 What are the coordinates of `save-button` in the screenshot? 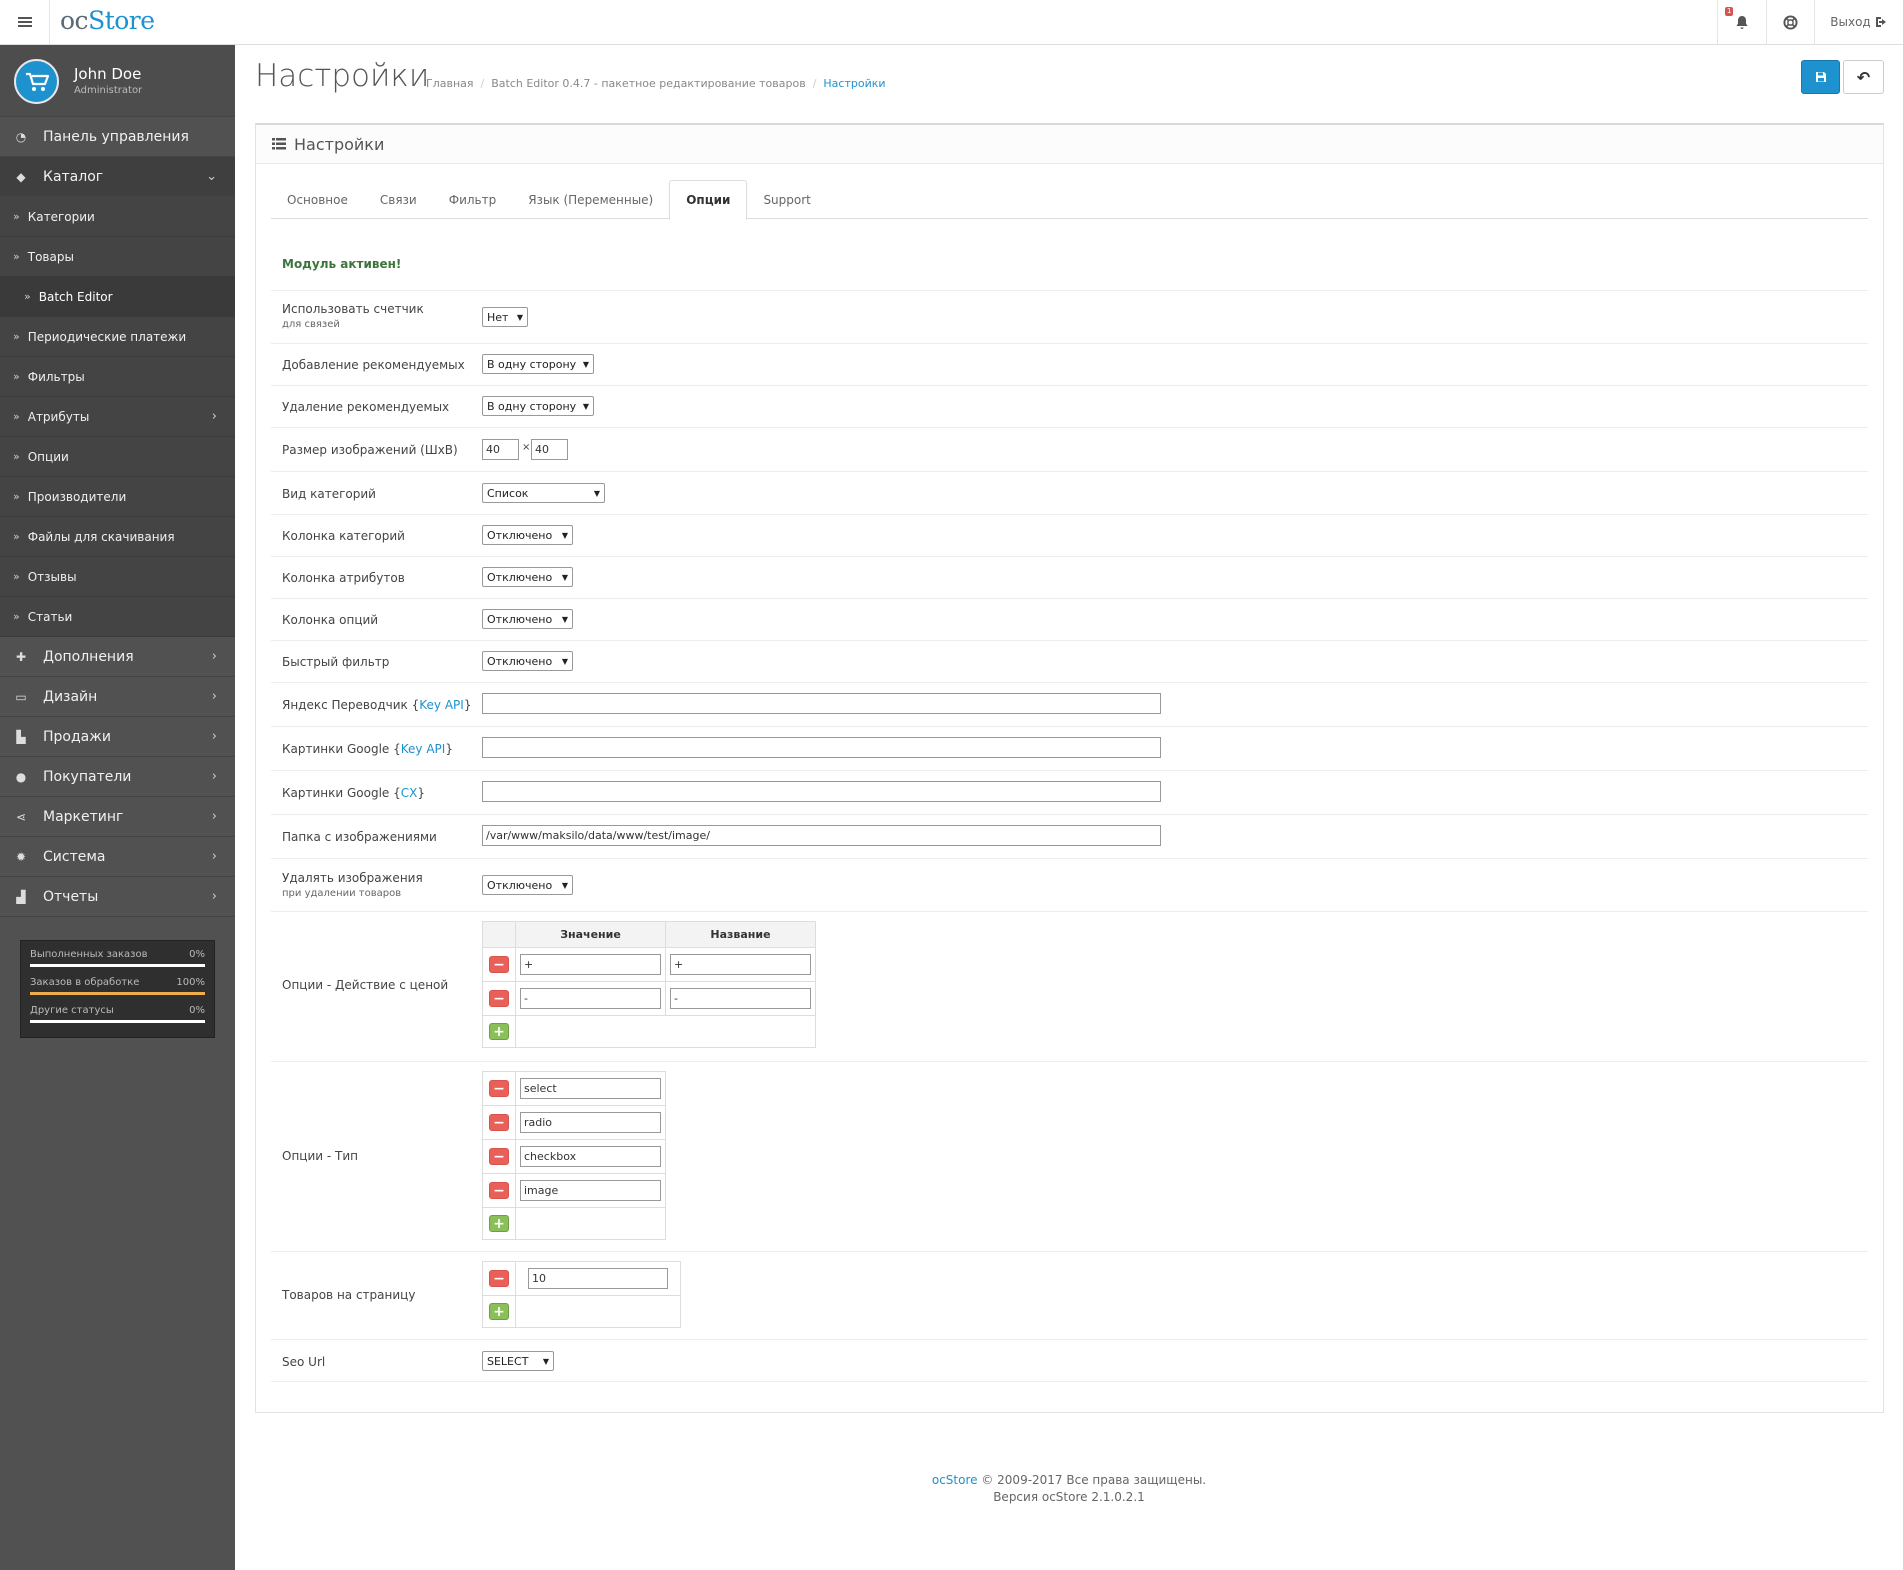 It's located at (1820, 77).